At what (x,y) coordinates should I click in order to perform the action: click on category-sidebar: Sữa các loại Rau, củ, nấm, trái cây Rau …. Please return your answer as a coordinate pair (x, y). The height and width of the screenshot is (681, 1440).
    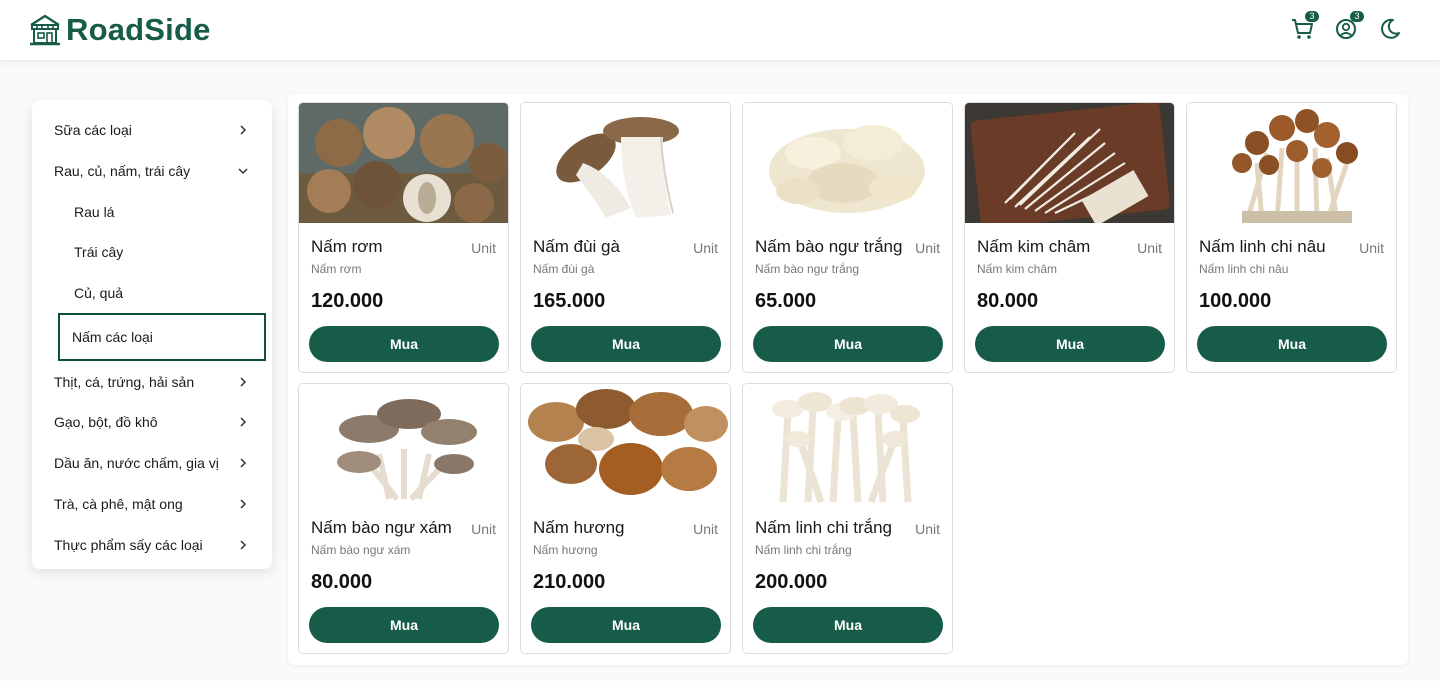
    Looking at the image, I should click on (152, 334).